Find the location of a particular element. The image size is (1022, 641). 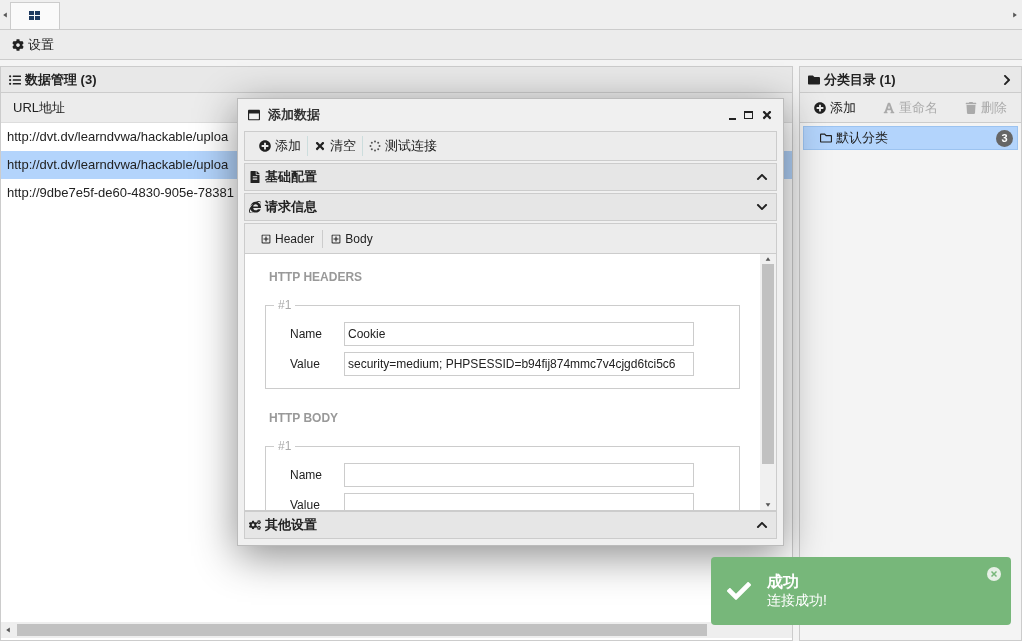

dialog-title: 添加数据 is located at coordinates (294, 115).